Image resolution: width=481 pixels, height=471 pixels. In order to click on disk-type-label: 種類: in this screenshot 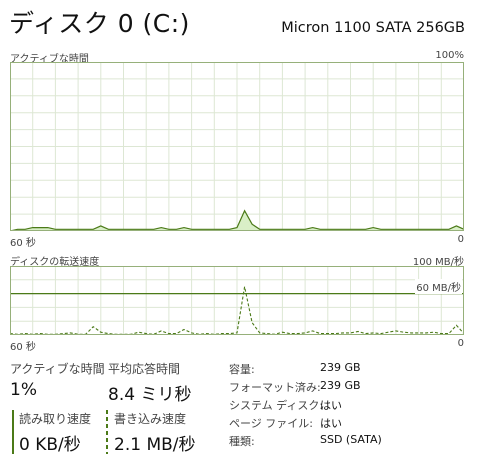, I will do `click(242, 441)`.